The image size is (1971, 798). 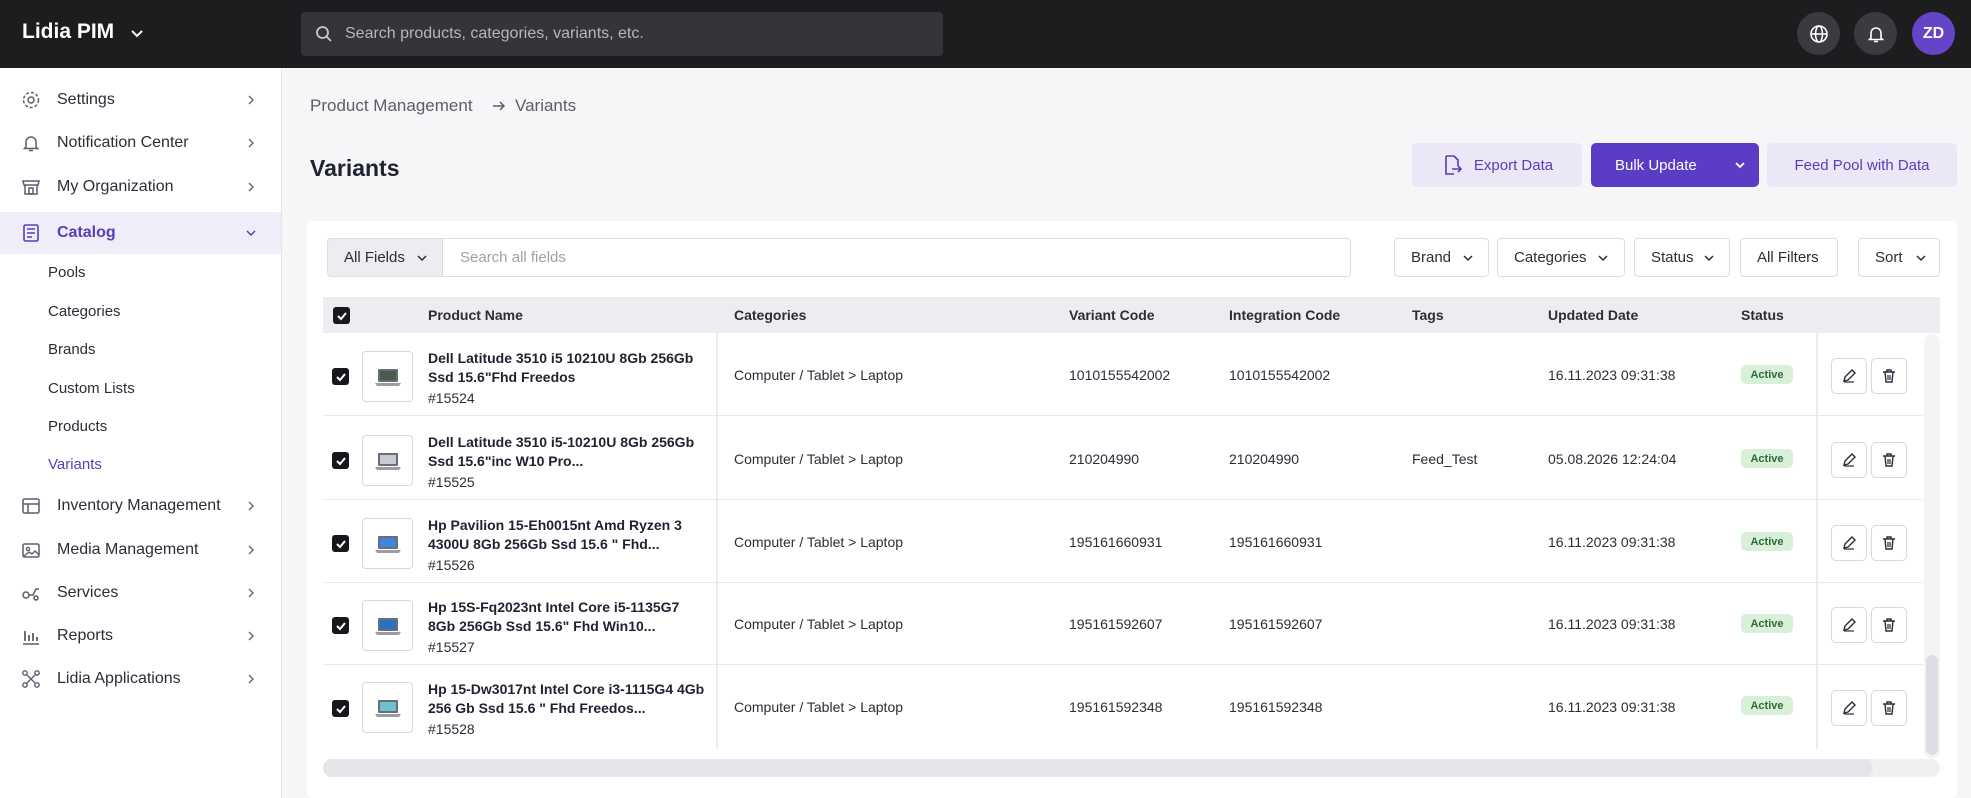 What do you see at coordinates (387, 461) in the screenshot?
I see `laptop-icon` at bounding box center [387, 461].